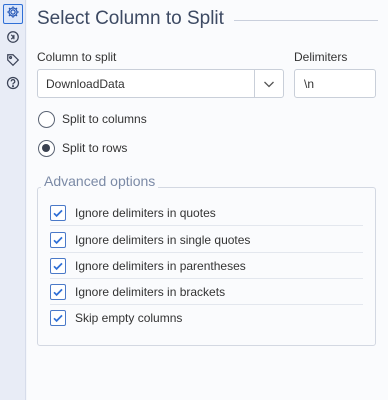 The height and width of the screenshot is (400, 388). I want to click on section-header: Select Column to Split, so click(207, 19).